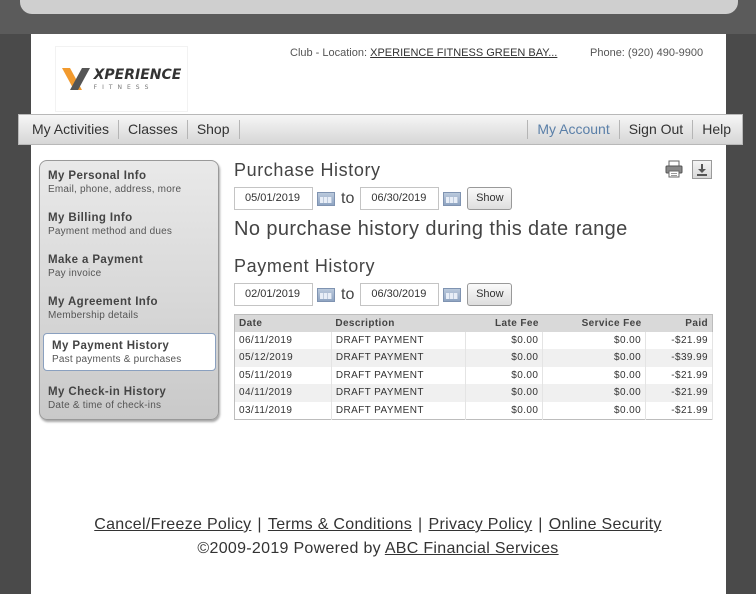 Image resolution: width=756 pixels, height=594 pixels. Describe the element at coordinates (123, 87) in the screenshot. I see `logo-sub: FITNESS` at that location.